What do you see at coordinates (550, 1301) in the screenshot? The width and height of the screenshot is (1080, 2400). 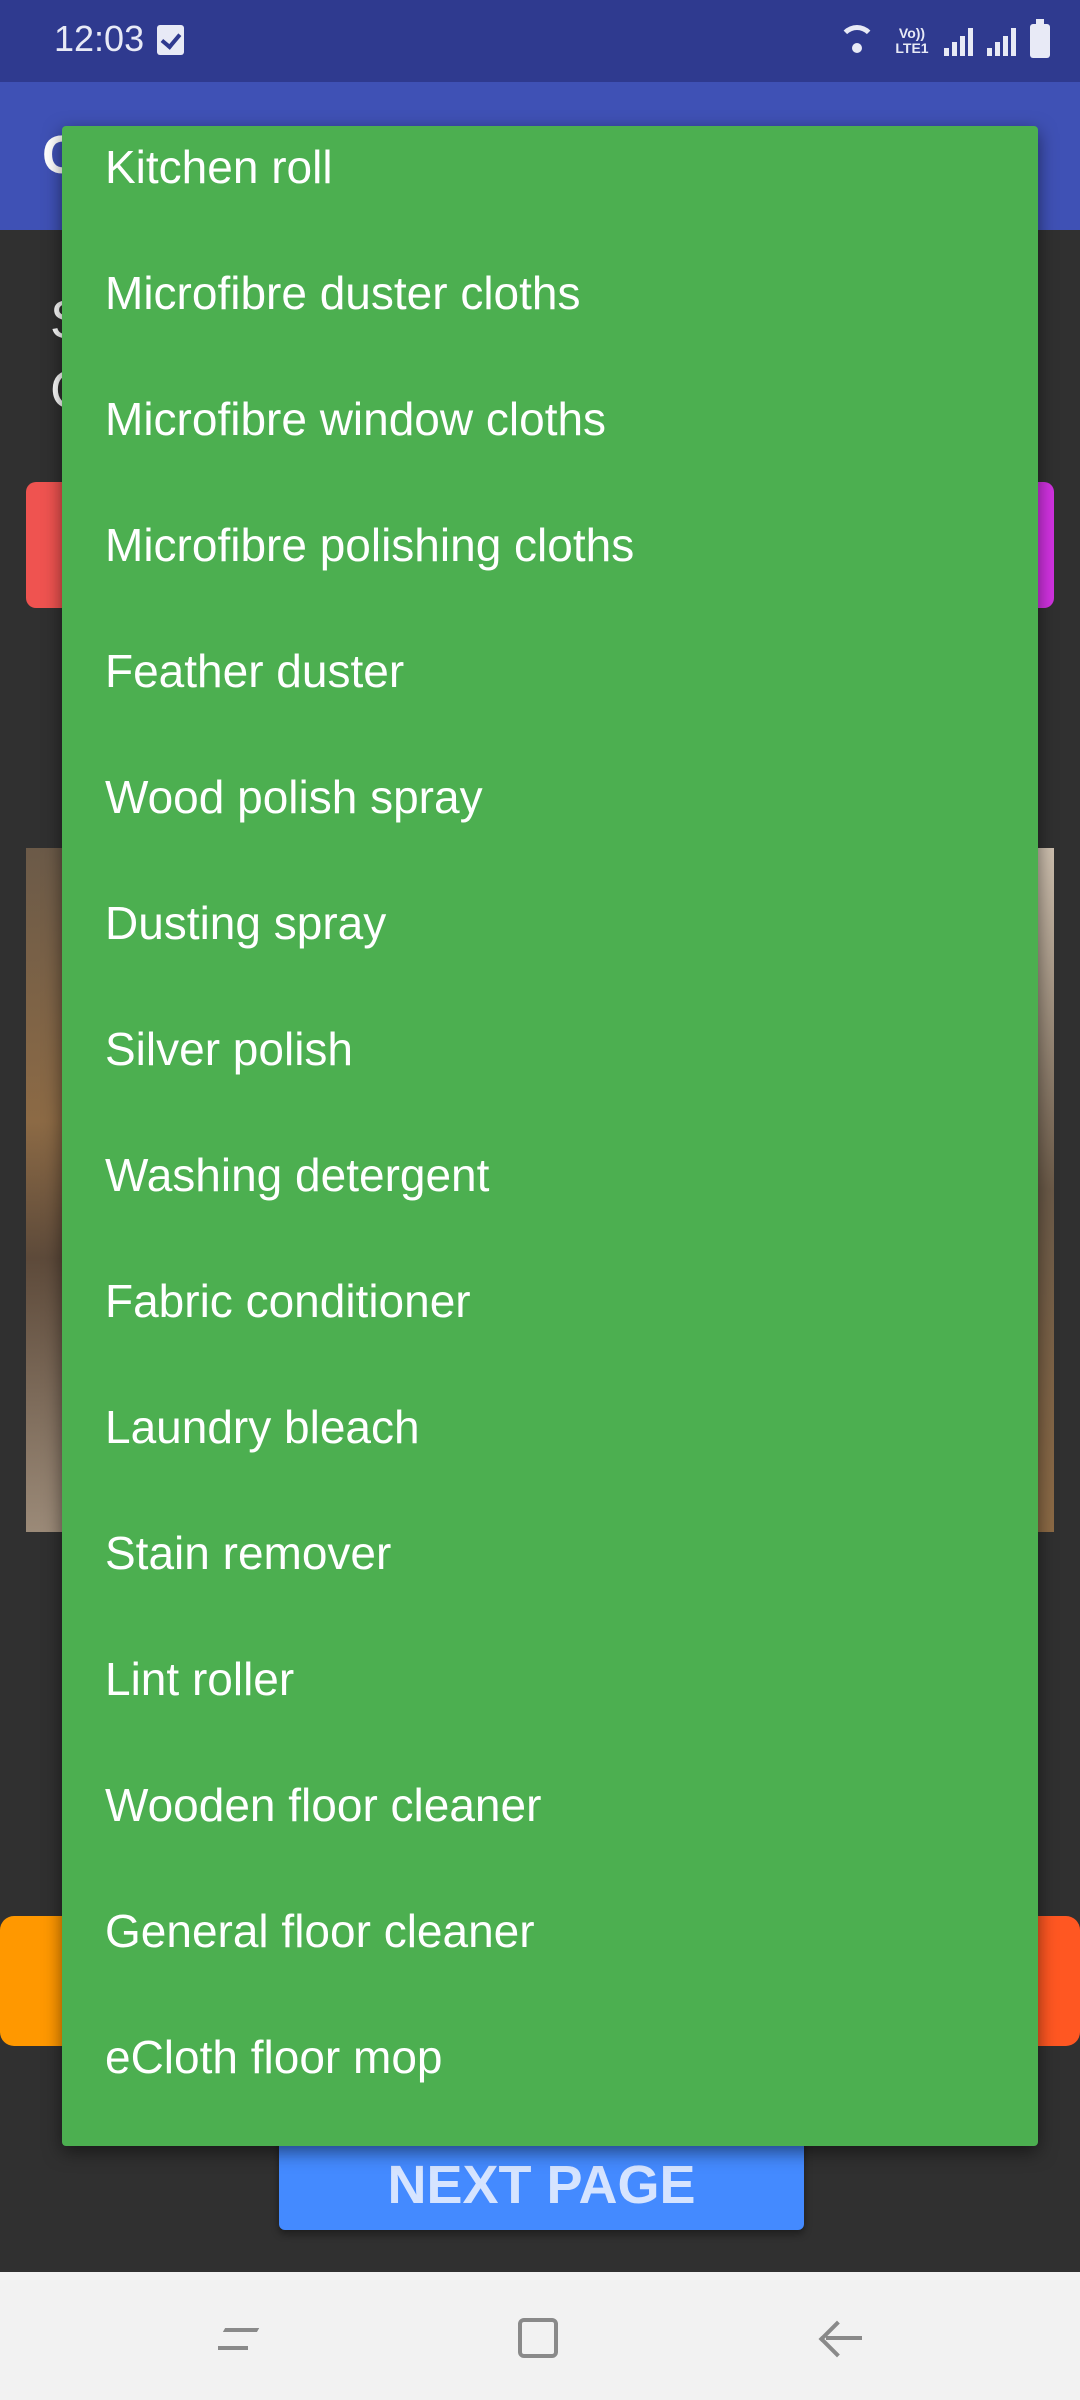 I see `dropdown-item: Fabric conditioner` at bounding box center [550, 1301].